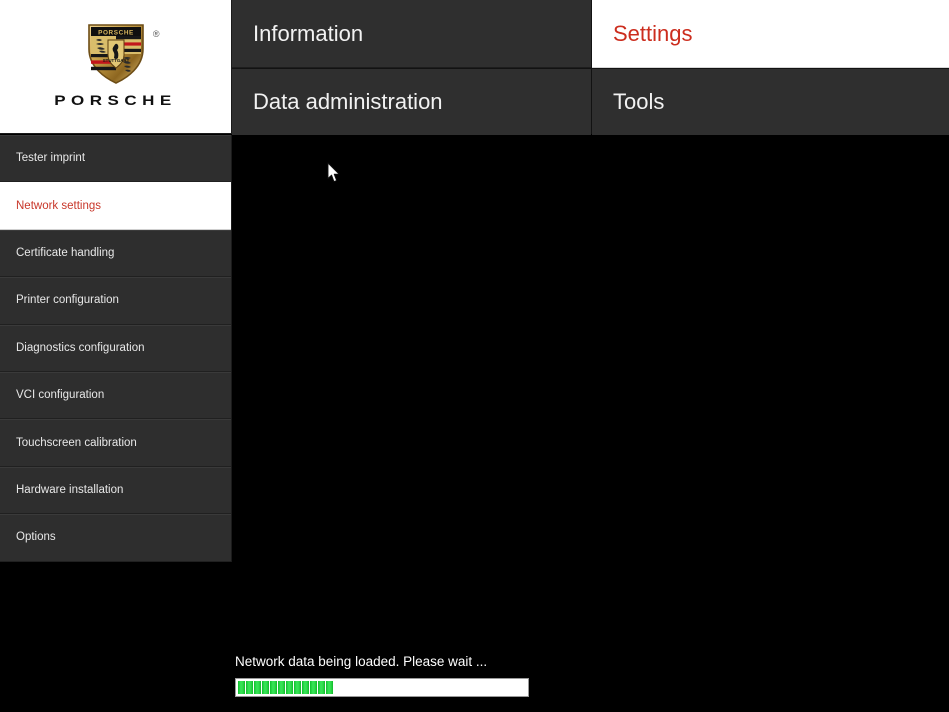 This screenshot has height=712, width=949. What do you see at coordinates (65, 252) in the screenshot?
I see `sidebar-item-label: Certificate handling` at bounding box center [65, 252].